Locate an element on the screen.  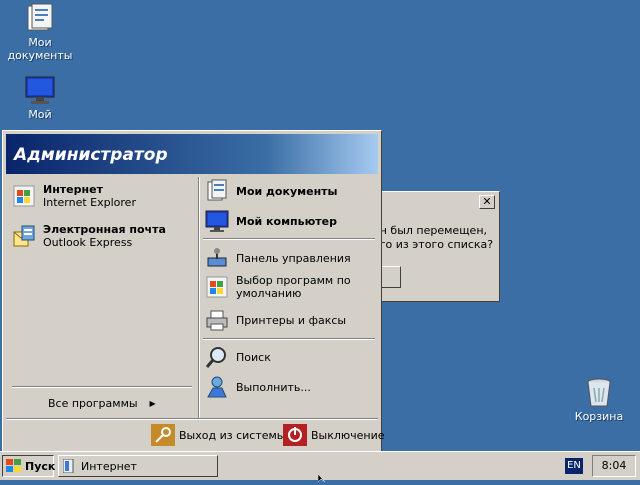
dialog-message-line: он был перемещен, is located at coordinates (430, 230).